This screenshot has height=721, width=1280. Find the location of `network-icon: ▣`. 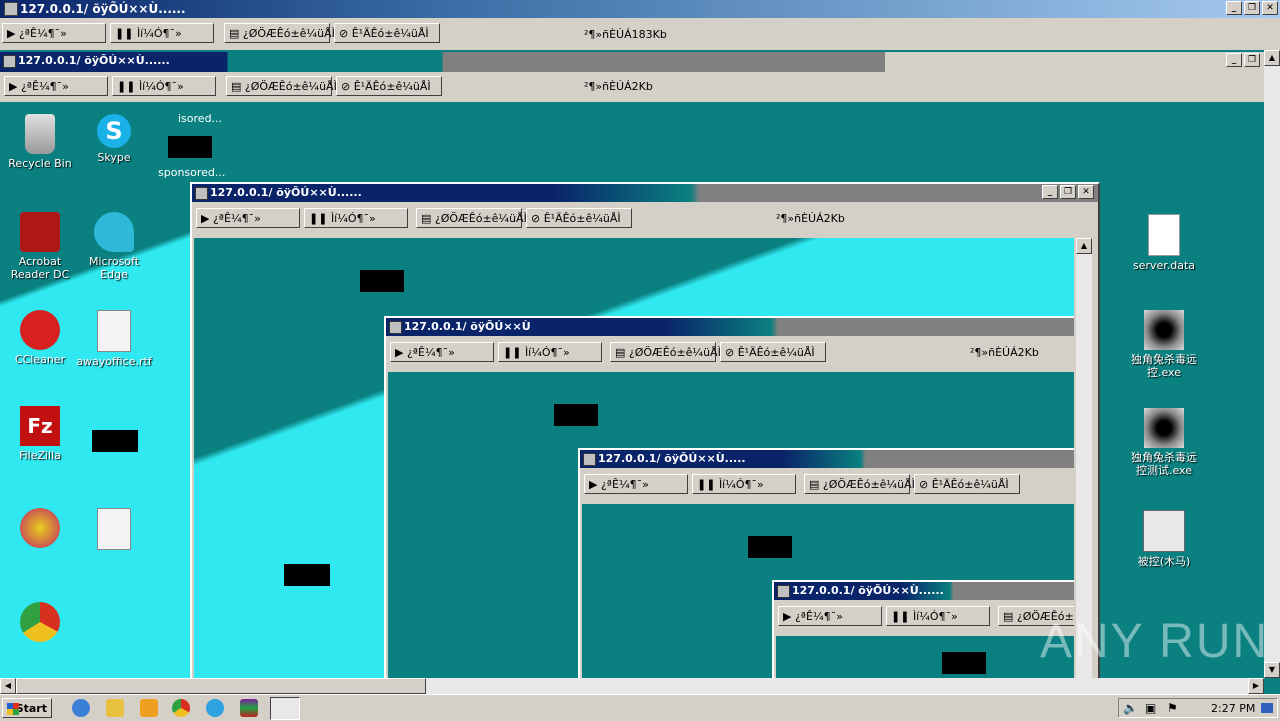

network-icon: ▣ is located at coordinates (1150, 708).